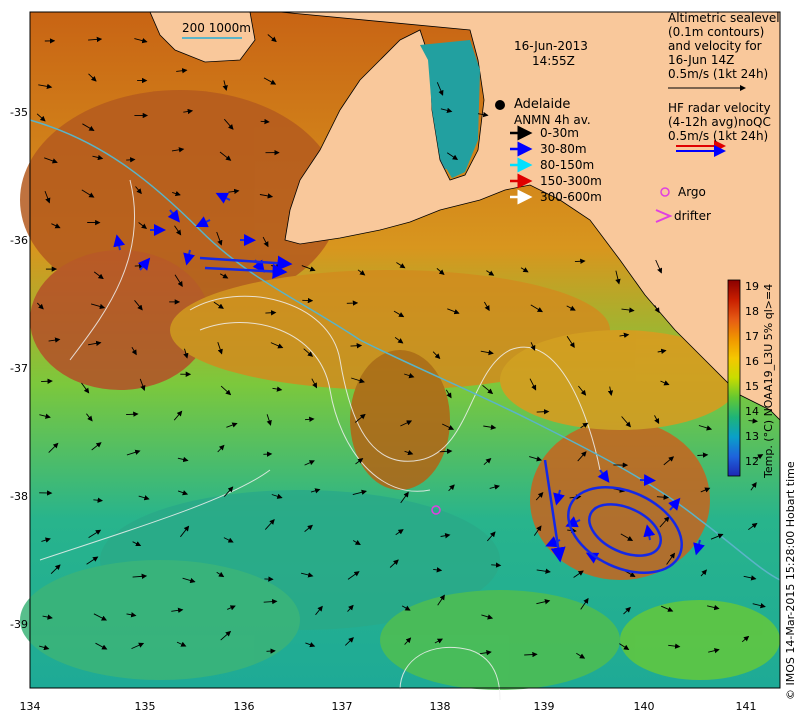 This screenshot has height=720, width=800. What do you see at coordinates (692, 216) in the screenshot?
I see `drifter-legend-label: drifter` at bounding box center [692, 216].